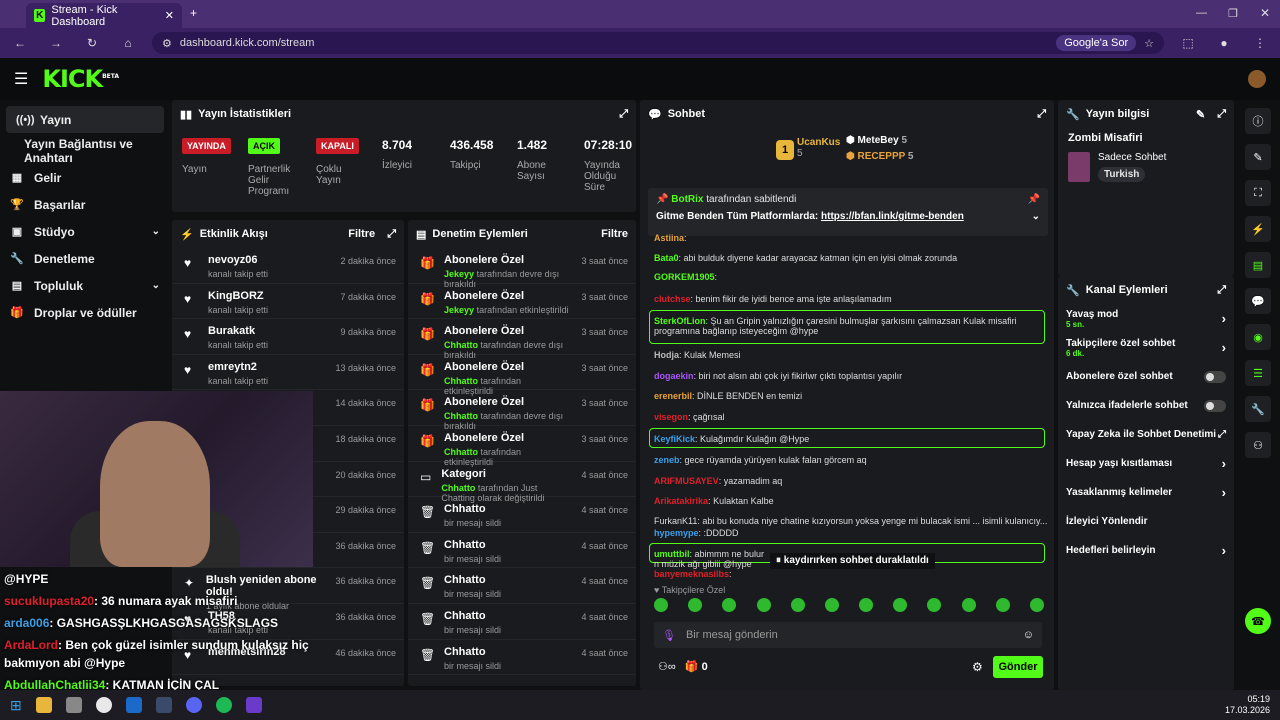 The height and width of the screenshot is (720, 1280). What do you see at coordinates (92, 43) in the screenshot?
I see `reload-icon: ↻` at bounding box center [92, 43].